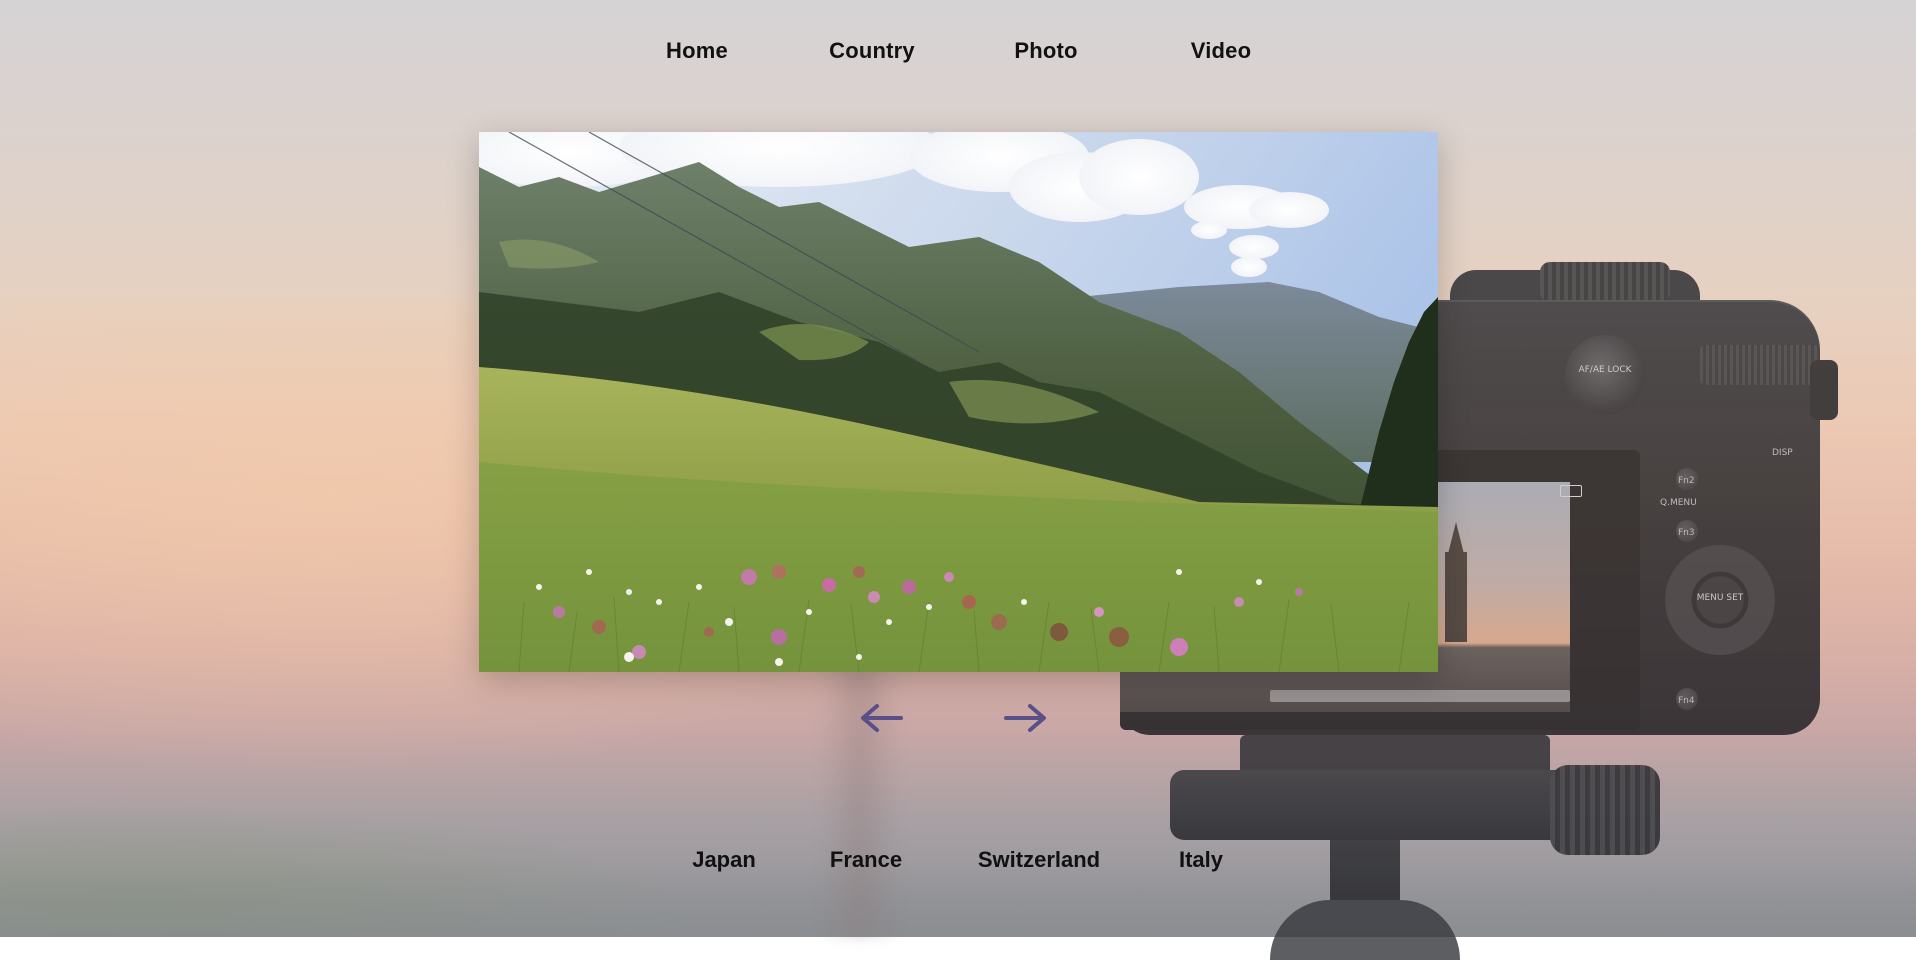 Image resolution: width=1916 pixels, height=960 pixels. What do you see at coordinates (860, 788) in the screenshot?
I see `blurred-post` at bounding box center [860, 788].